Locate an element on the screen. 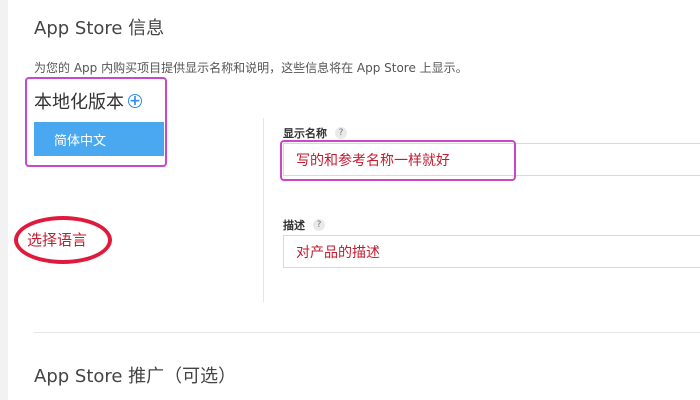 The image size is (700, 400). annotation-choose-language: 选择语言 is located at coordinates (57, 240).